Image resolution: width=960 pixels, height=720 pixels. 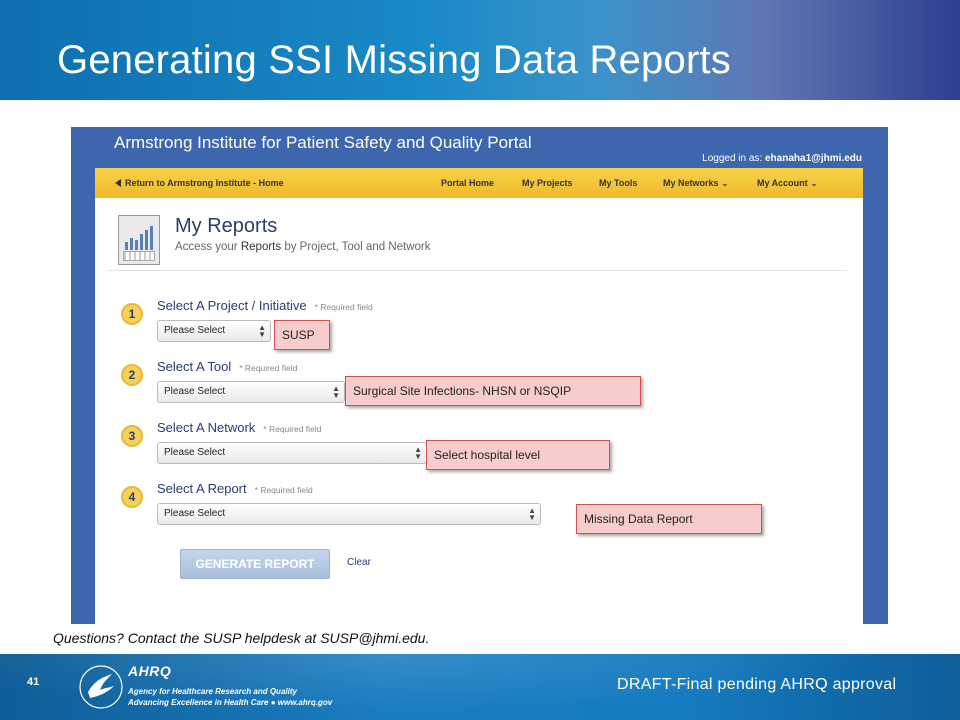 I want to click on subtitle-highlight: Reports, so click(x=261, y=247).